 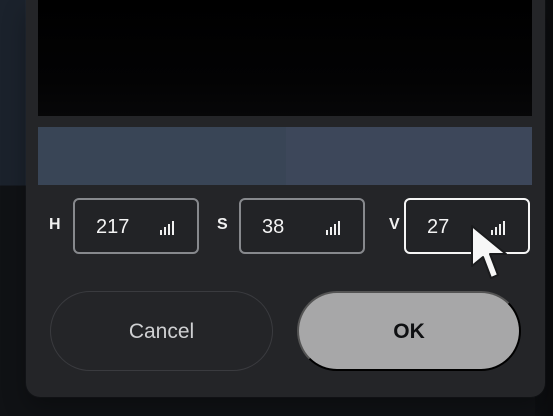 I want to click on saturation-label: S, so click(x=222, y=224).